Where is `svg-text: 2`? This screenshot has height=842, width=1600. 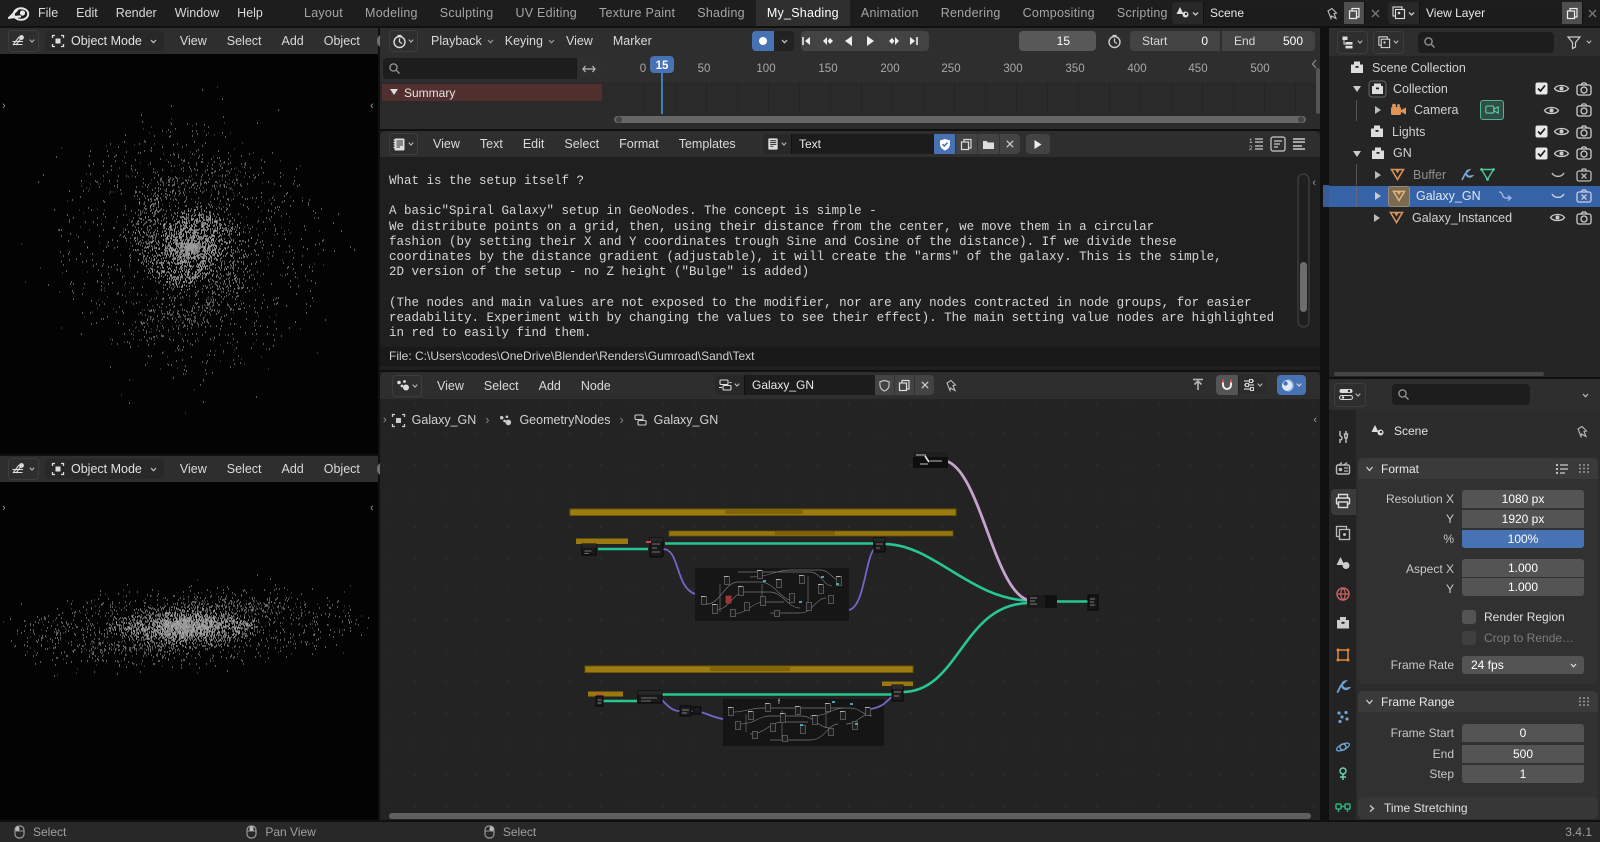
svg-text: 2 is located at coordinates (1251, 148).